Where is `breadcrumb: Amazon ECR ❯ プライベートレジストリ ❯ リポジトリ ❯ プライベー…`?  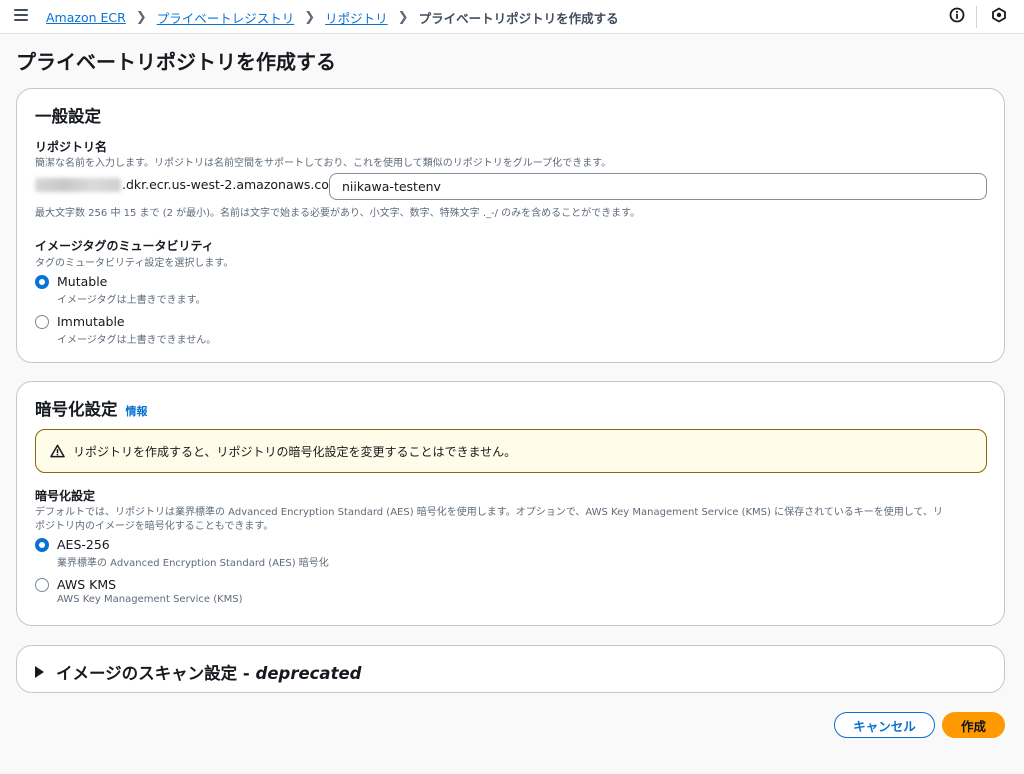
breadcrumb: Amazon ECR ❯ プライベートレジストリ ❯ リポジトリ ❯ プライベー… is located at coordinates (332, 17).